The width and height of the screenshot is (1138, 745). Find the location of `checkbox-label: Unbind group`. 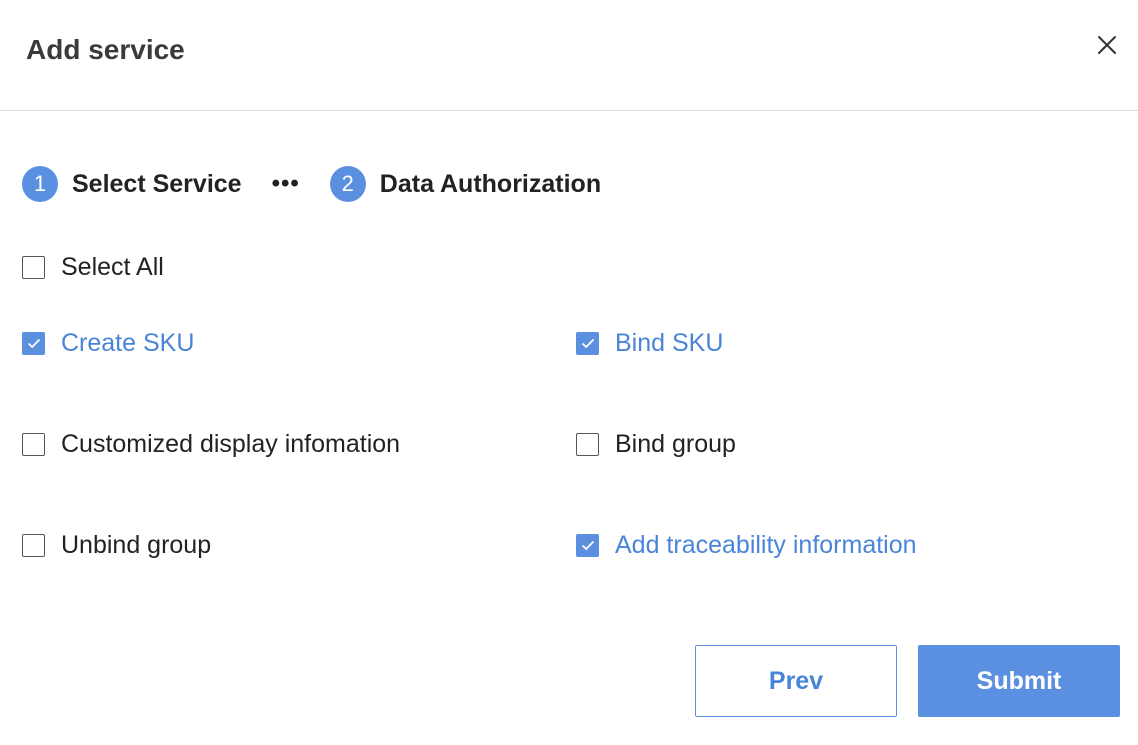

checkbox-label: Unbind group is located at coordinates (136, 545).